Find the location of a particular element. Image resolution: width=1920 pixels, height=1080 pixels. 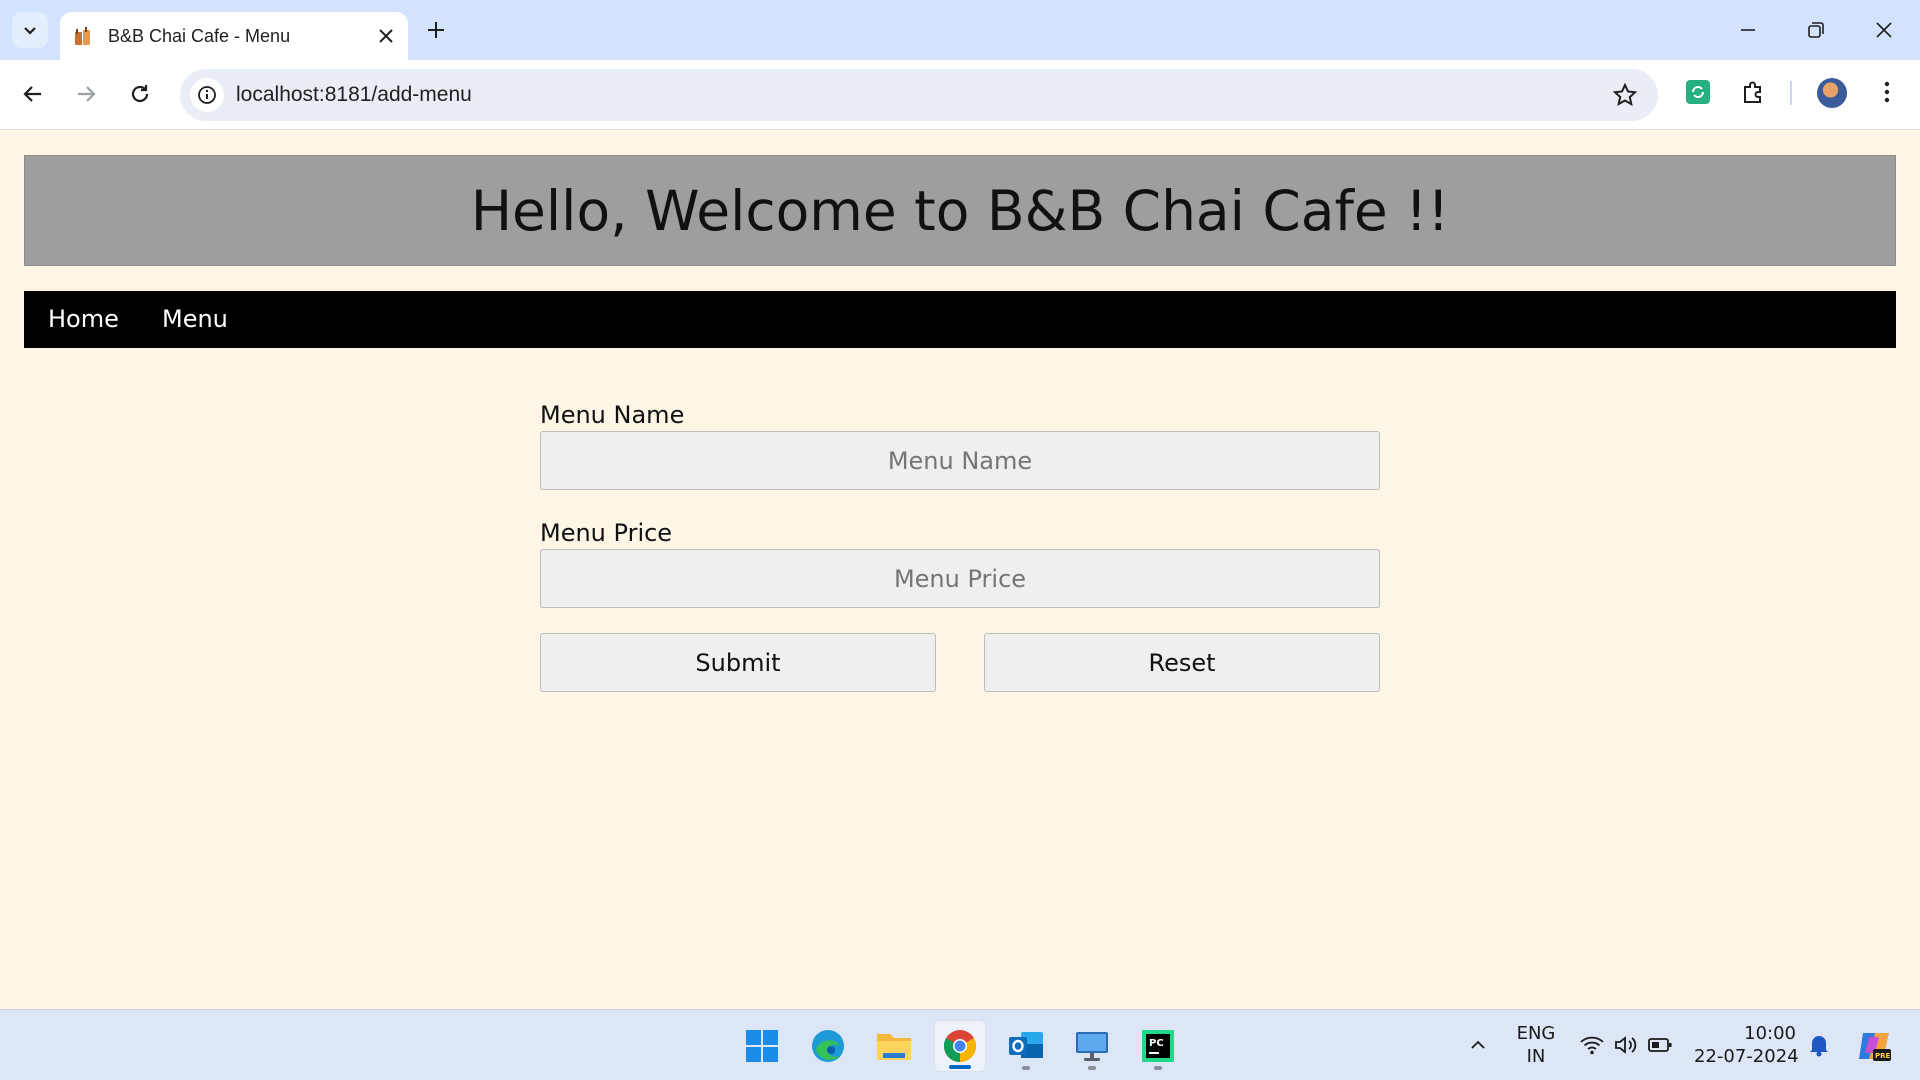

taskbar-app-pycharm: PC is located at coordinates (1158, 1046).